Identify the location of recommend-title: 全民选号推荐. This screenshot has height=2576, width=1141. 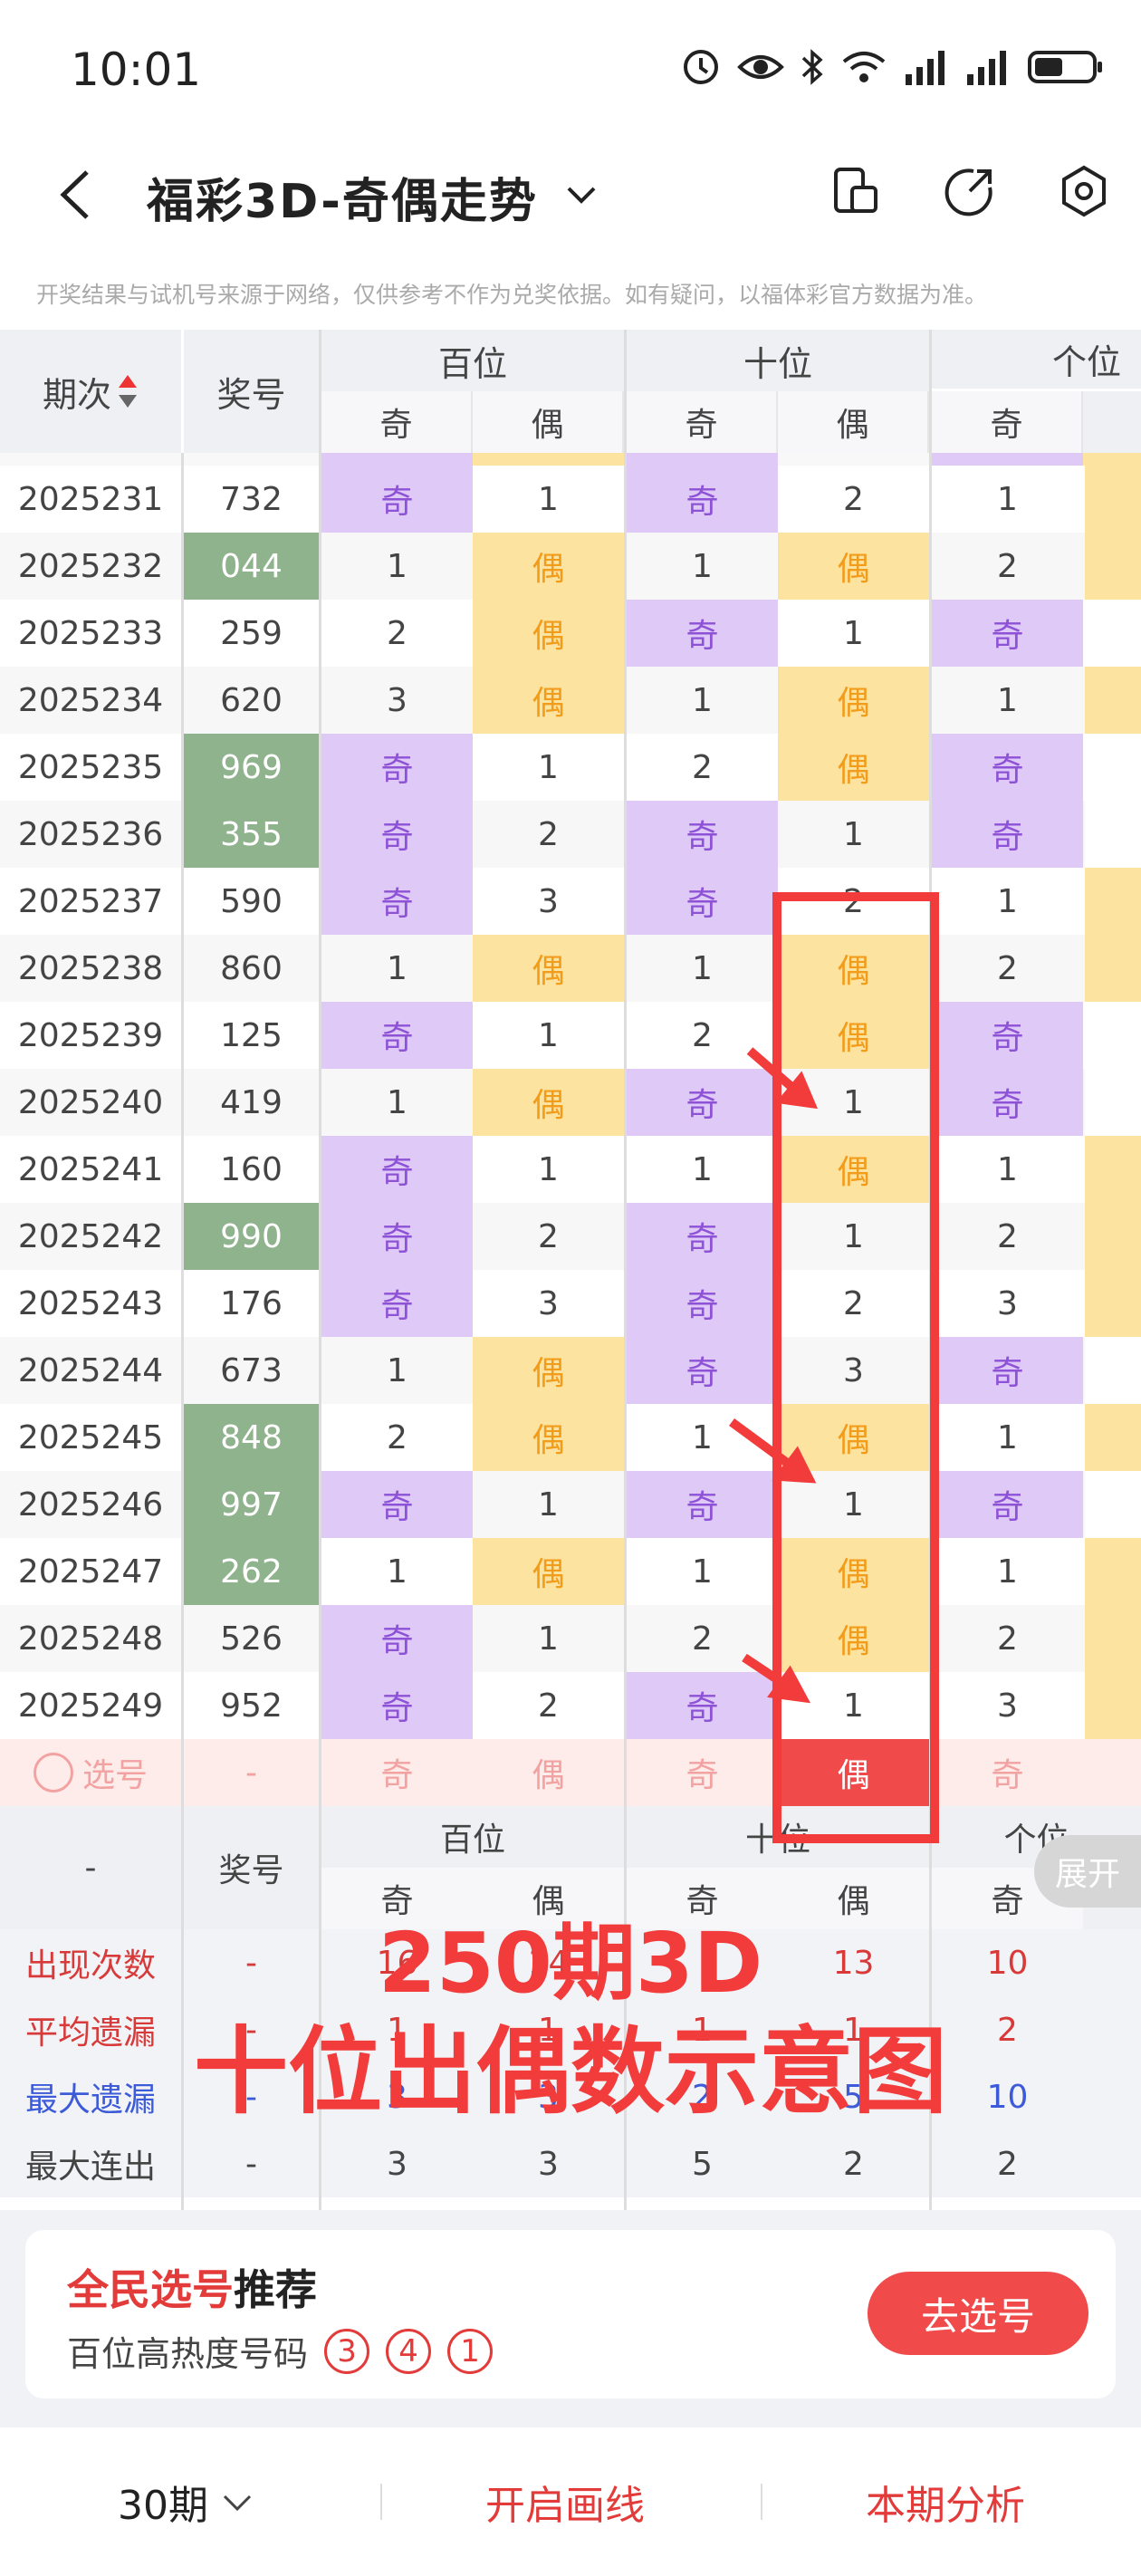
(192, 2287).